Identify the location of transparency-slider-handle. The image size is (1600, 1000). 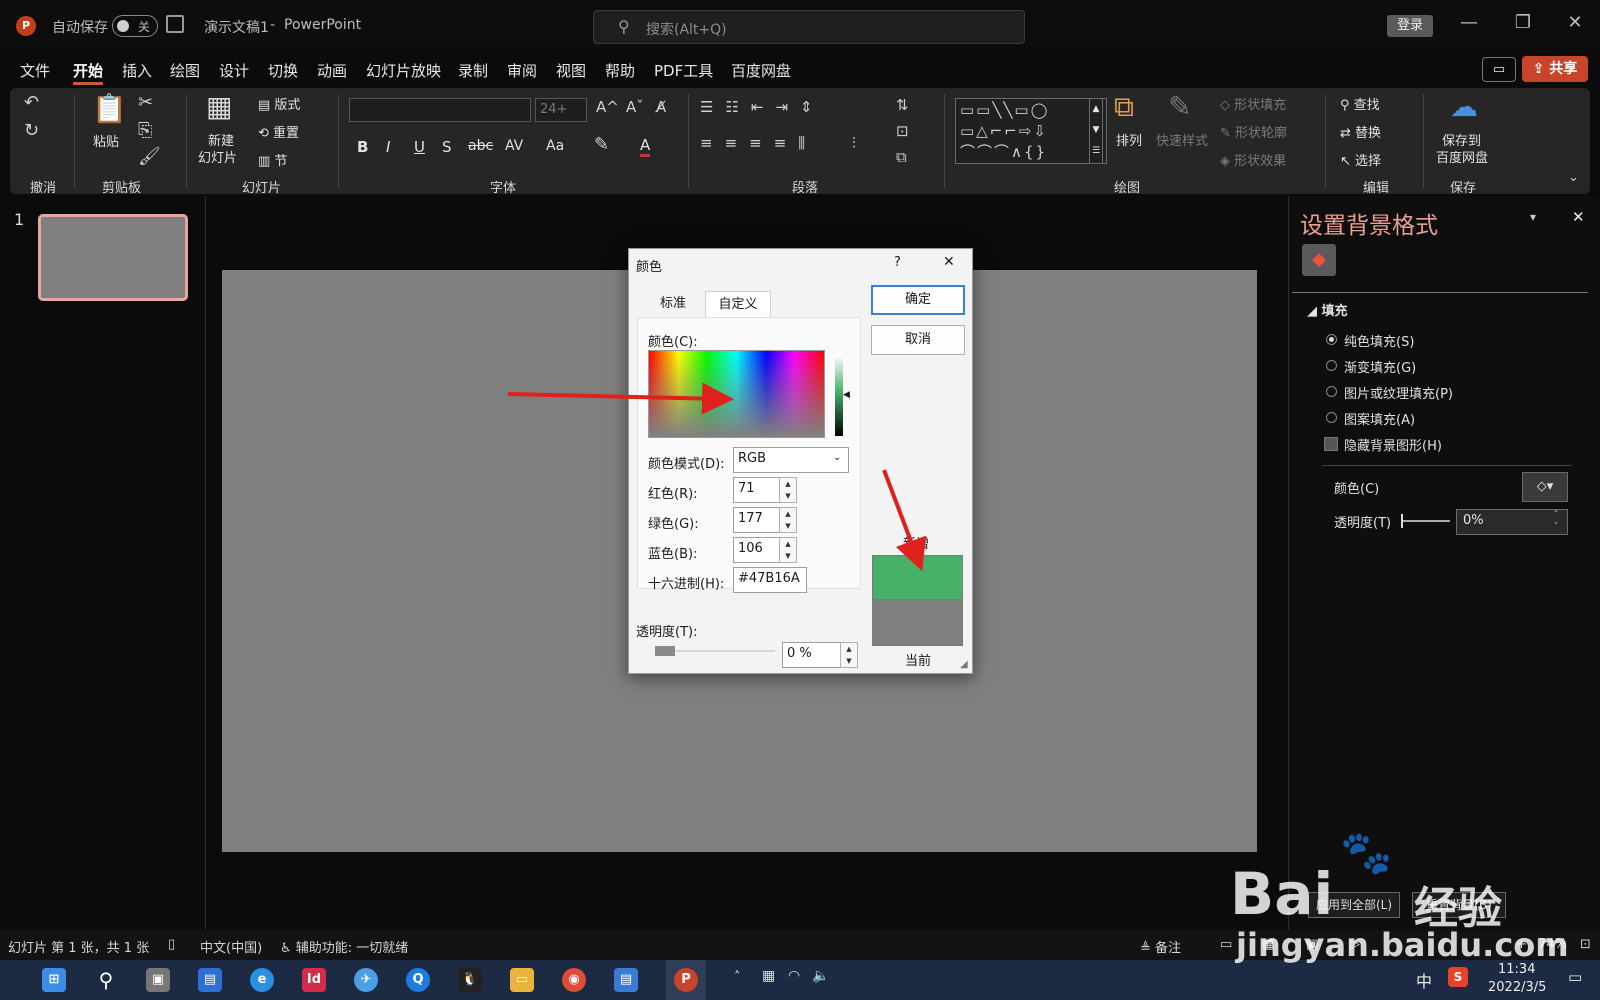
(1402, 521).